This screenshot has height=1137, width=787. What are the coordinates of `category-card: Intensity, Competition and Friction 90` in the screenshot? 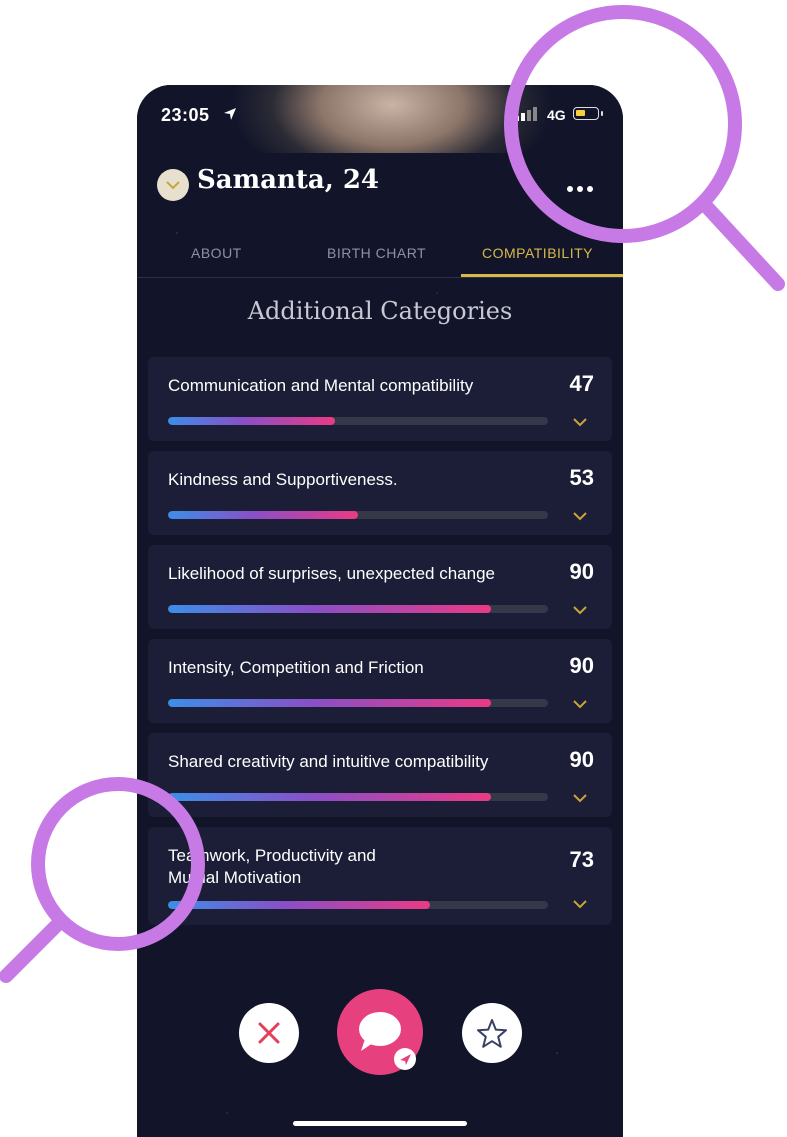 It's located at (380, 681).